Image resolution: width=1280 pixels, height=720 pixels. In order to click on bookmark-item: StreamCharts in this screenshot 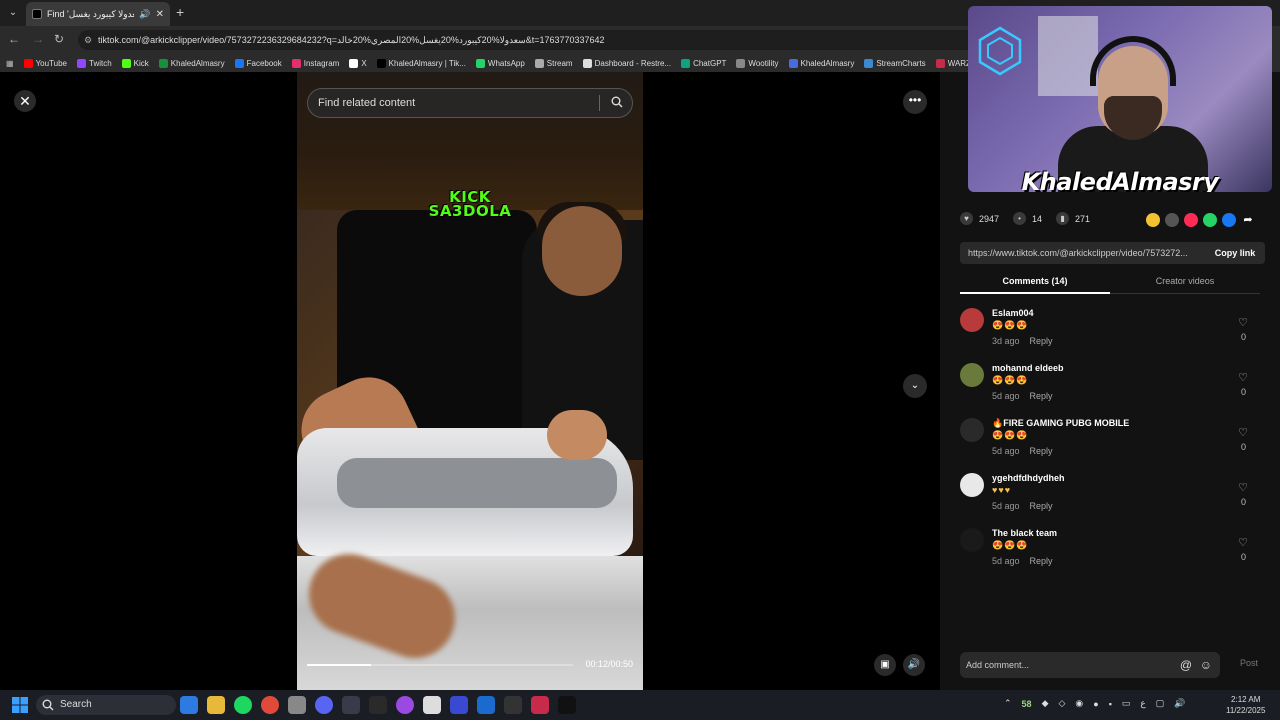, I will do `click(895, 63)`.